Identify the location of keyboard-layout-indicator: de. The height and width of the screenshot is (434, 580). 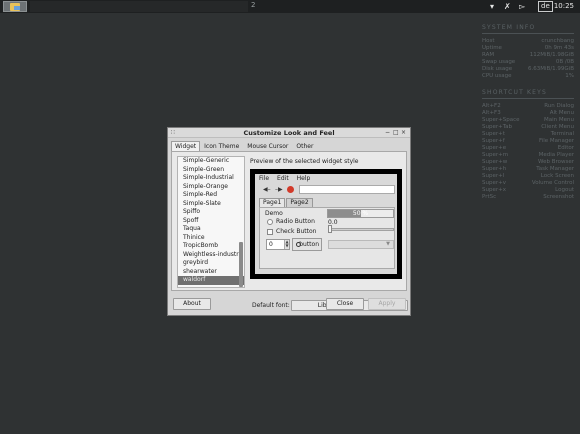
(545, 6).